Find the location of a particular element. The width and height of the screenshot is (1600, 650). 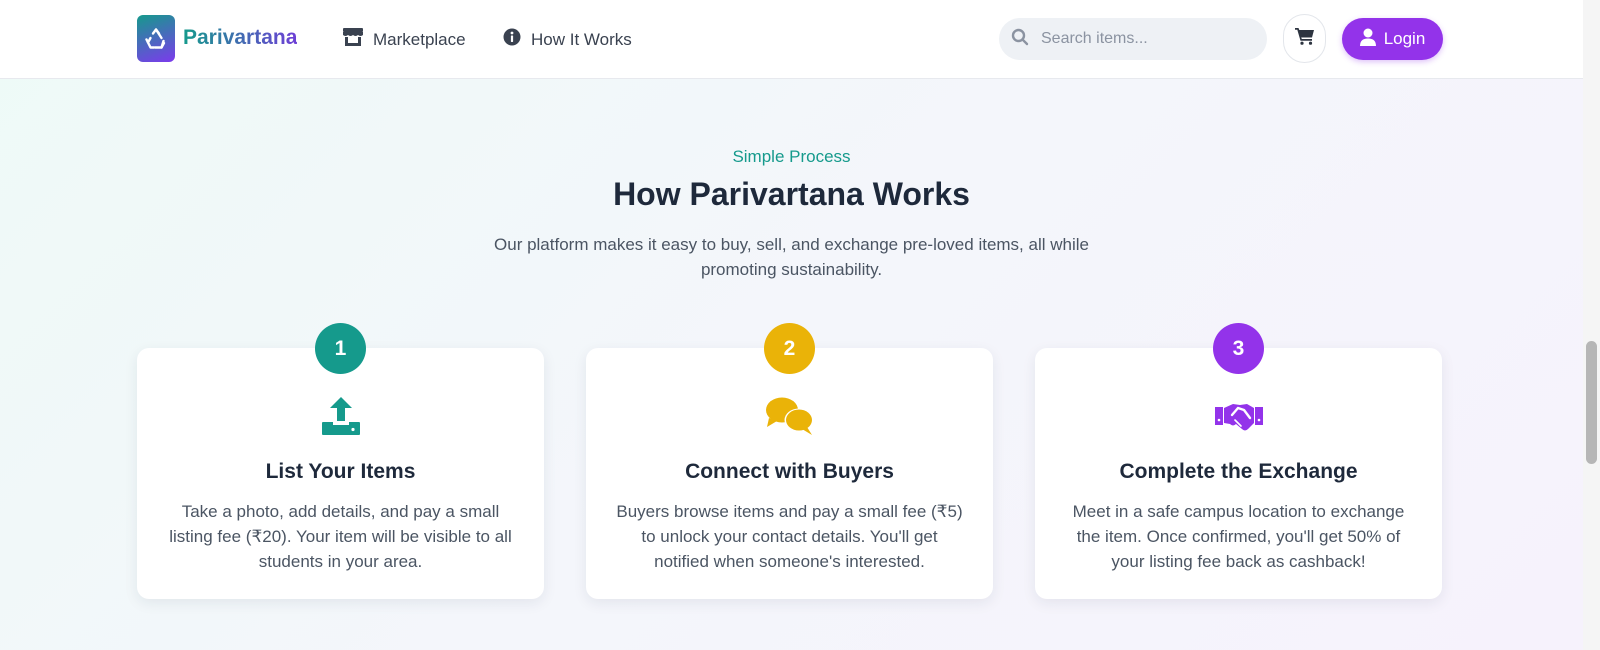

search-bar is located at coordinates (1133, 39).